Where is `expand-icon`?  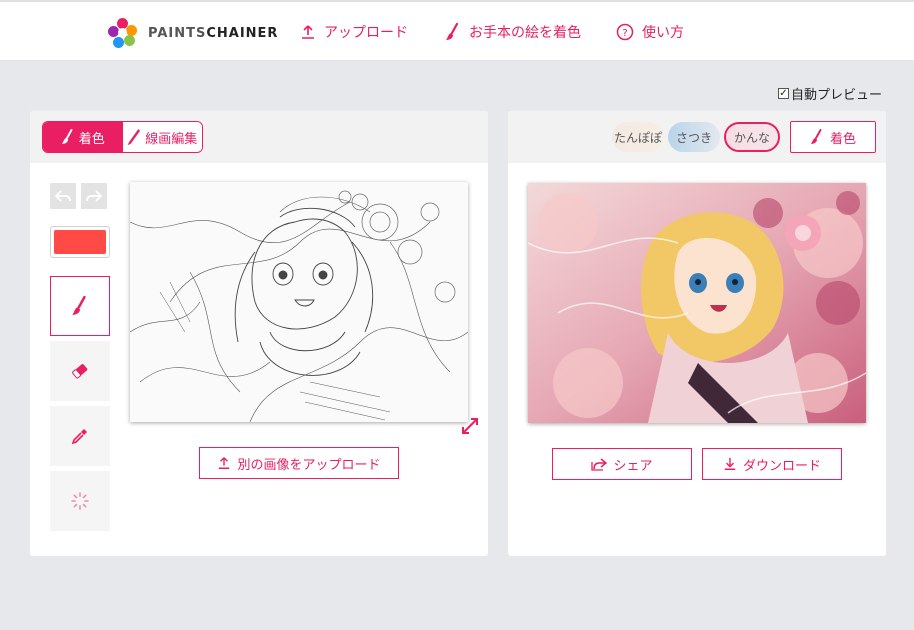 expand-icon is located at coordinates (470, 426).